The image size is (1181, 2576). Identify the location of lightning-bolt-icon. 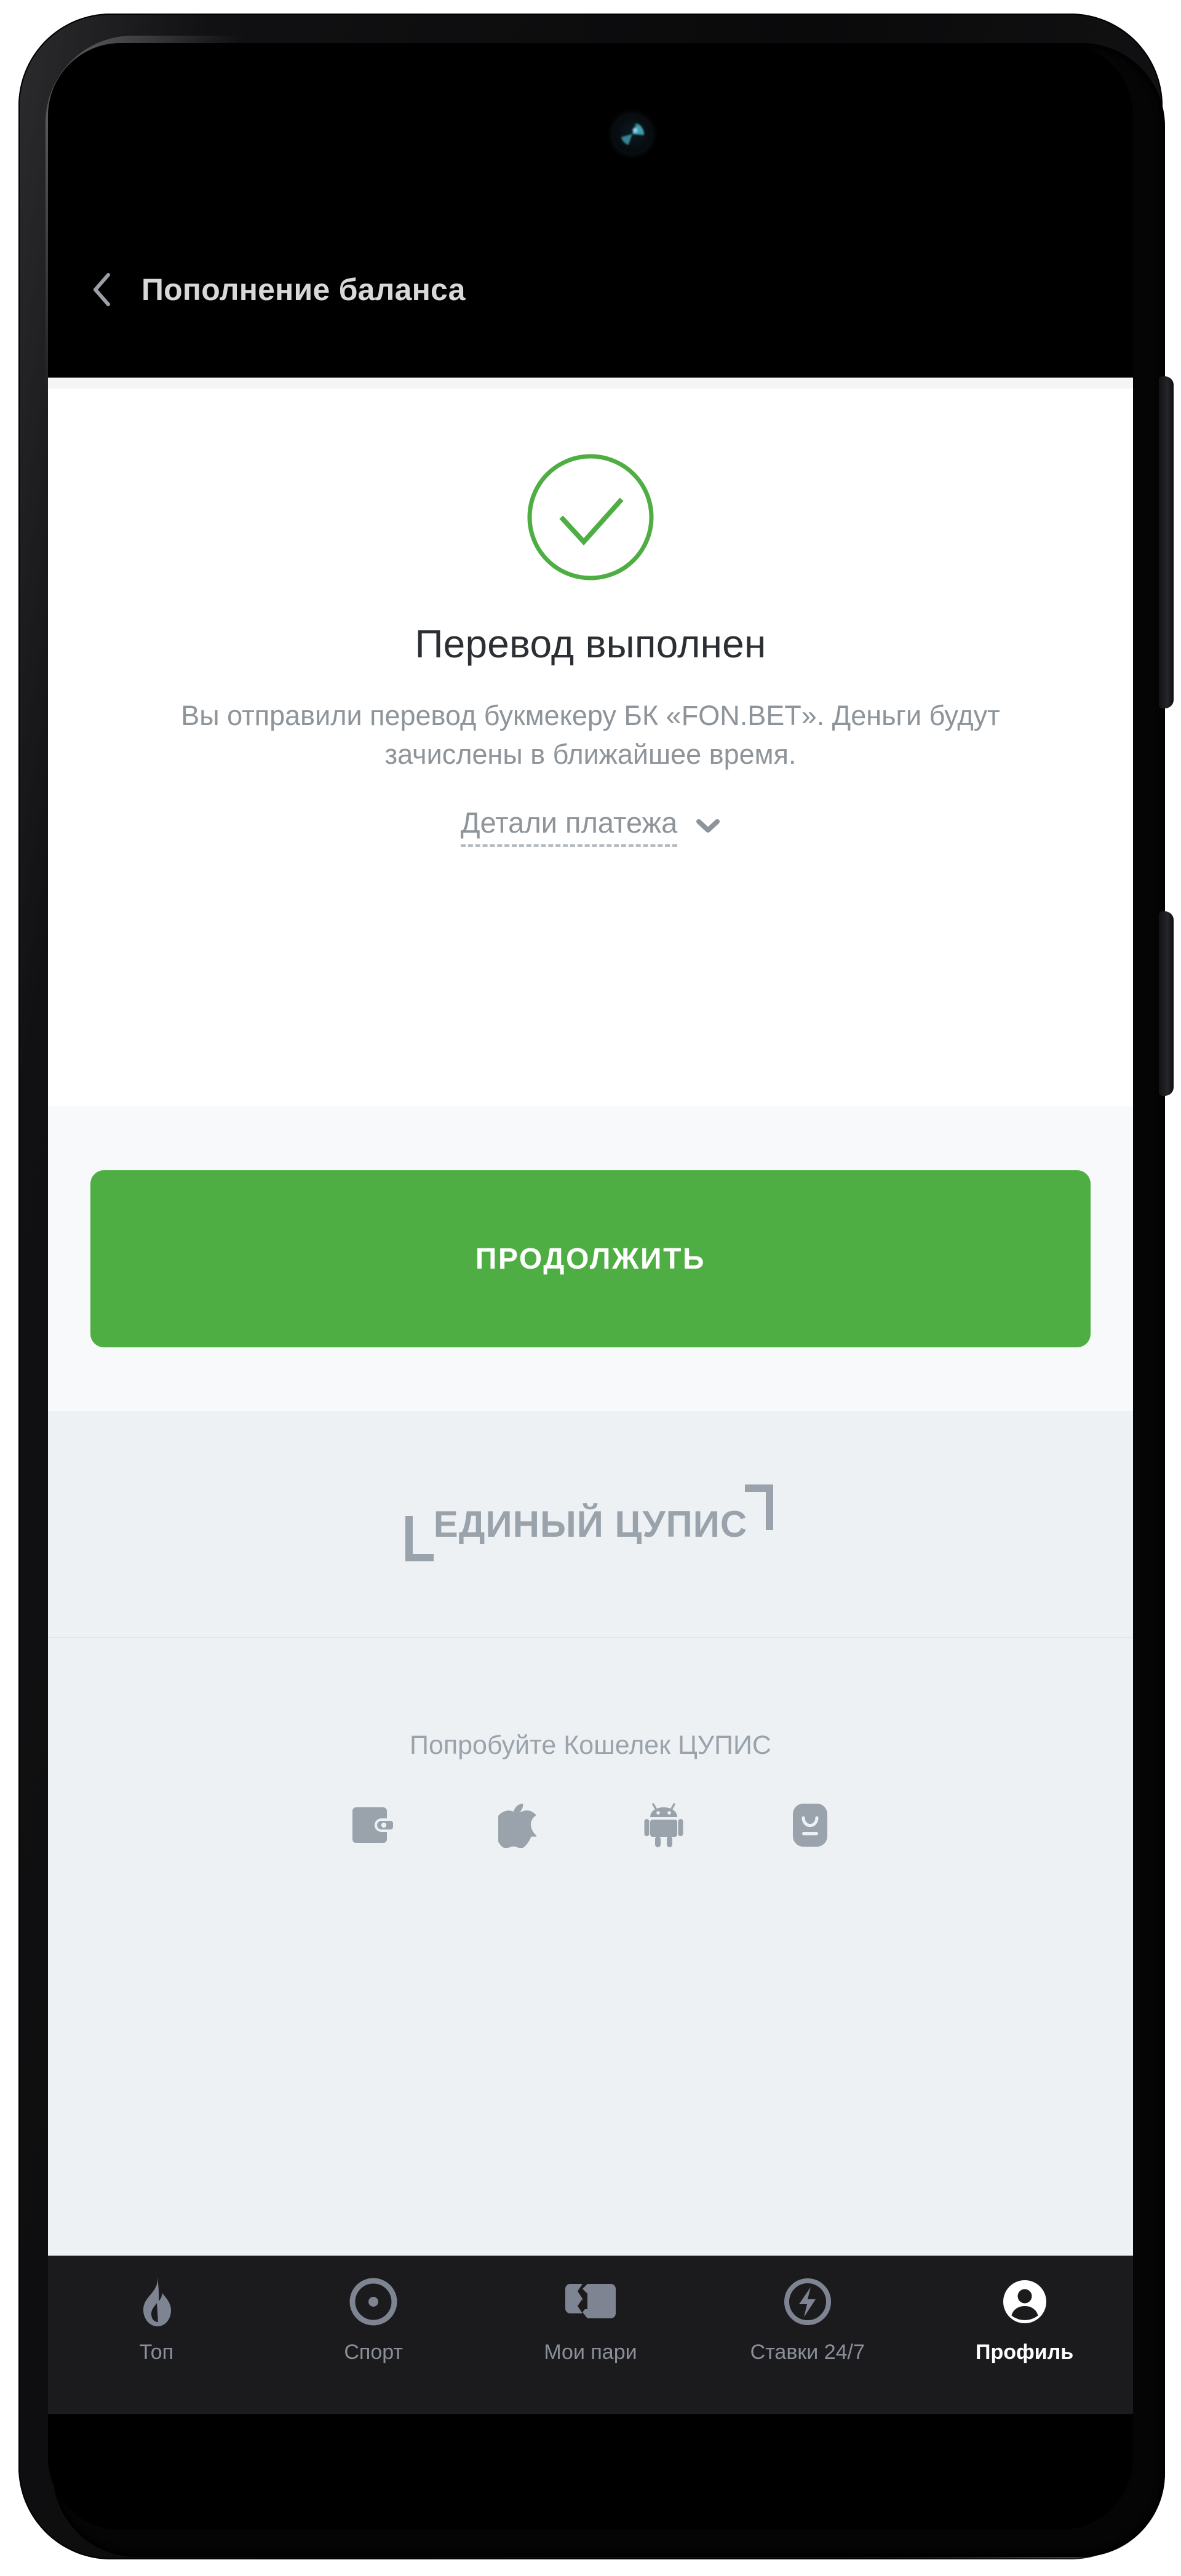
(807, 2301).